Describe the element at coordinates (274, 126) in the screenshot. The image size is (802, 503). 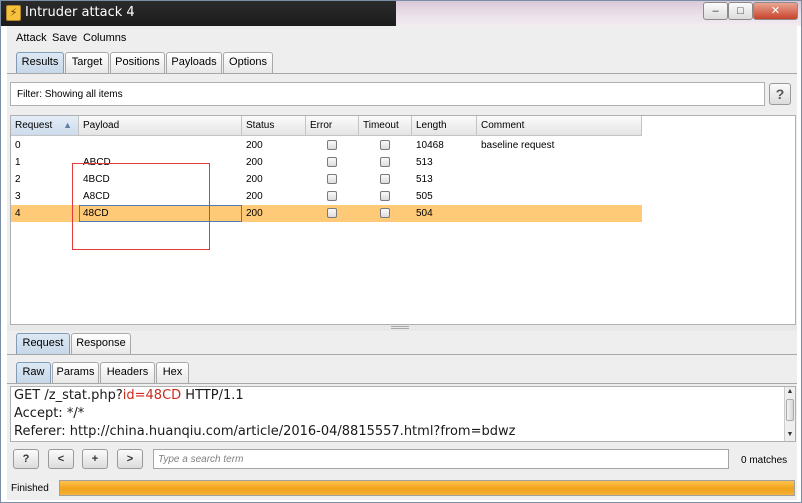
I see `column-status: Status` at that location.